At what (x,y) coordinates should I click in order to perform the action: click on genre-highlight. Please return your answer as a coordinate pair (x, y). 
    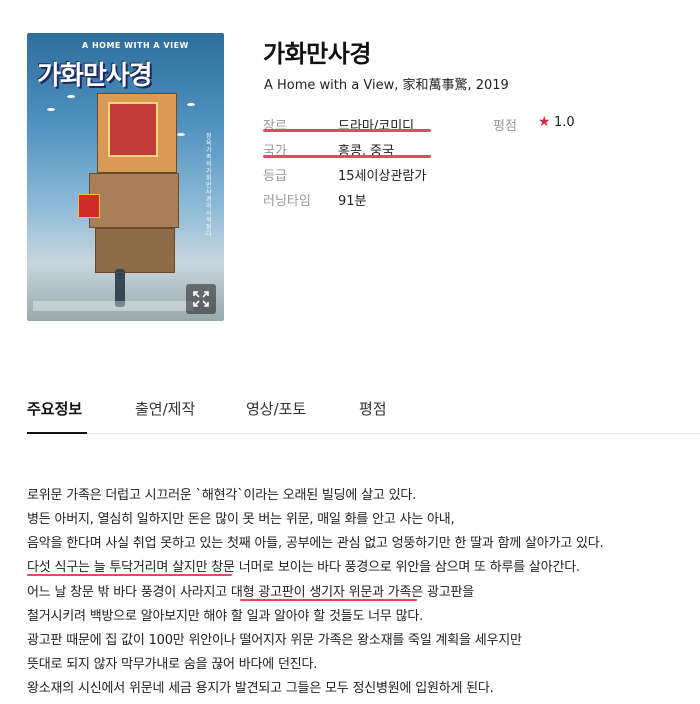
    Looking at the image, I should click on (347, 130).